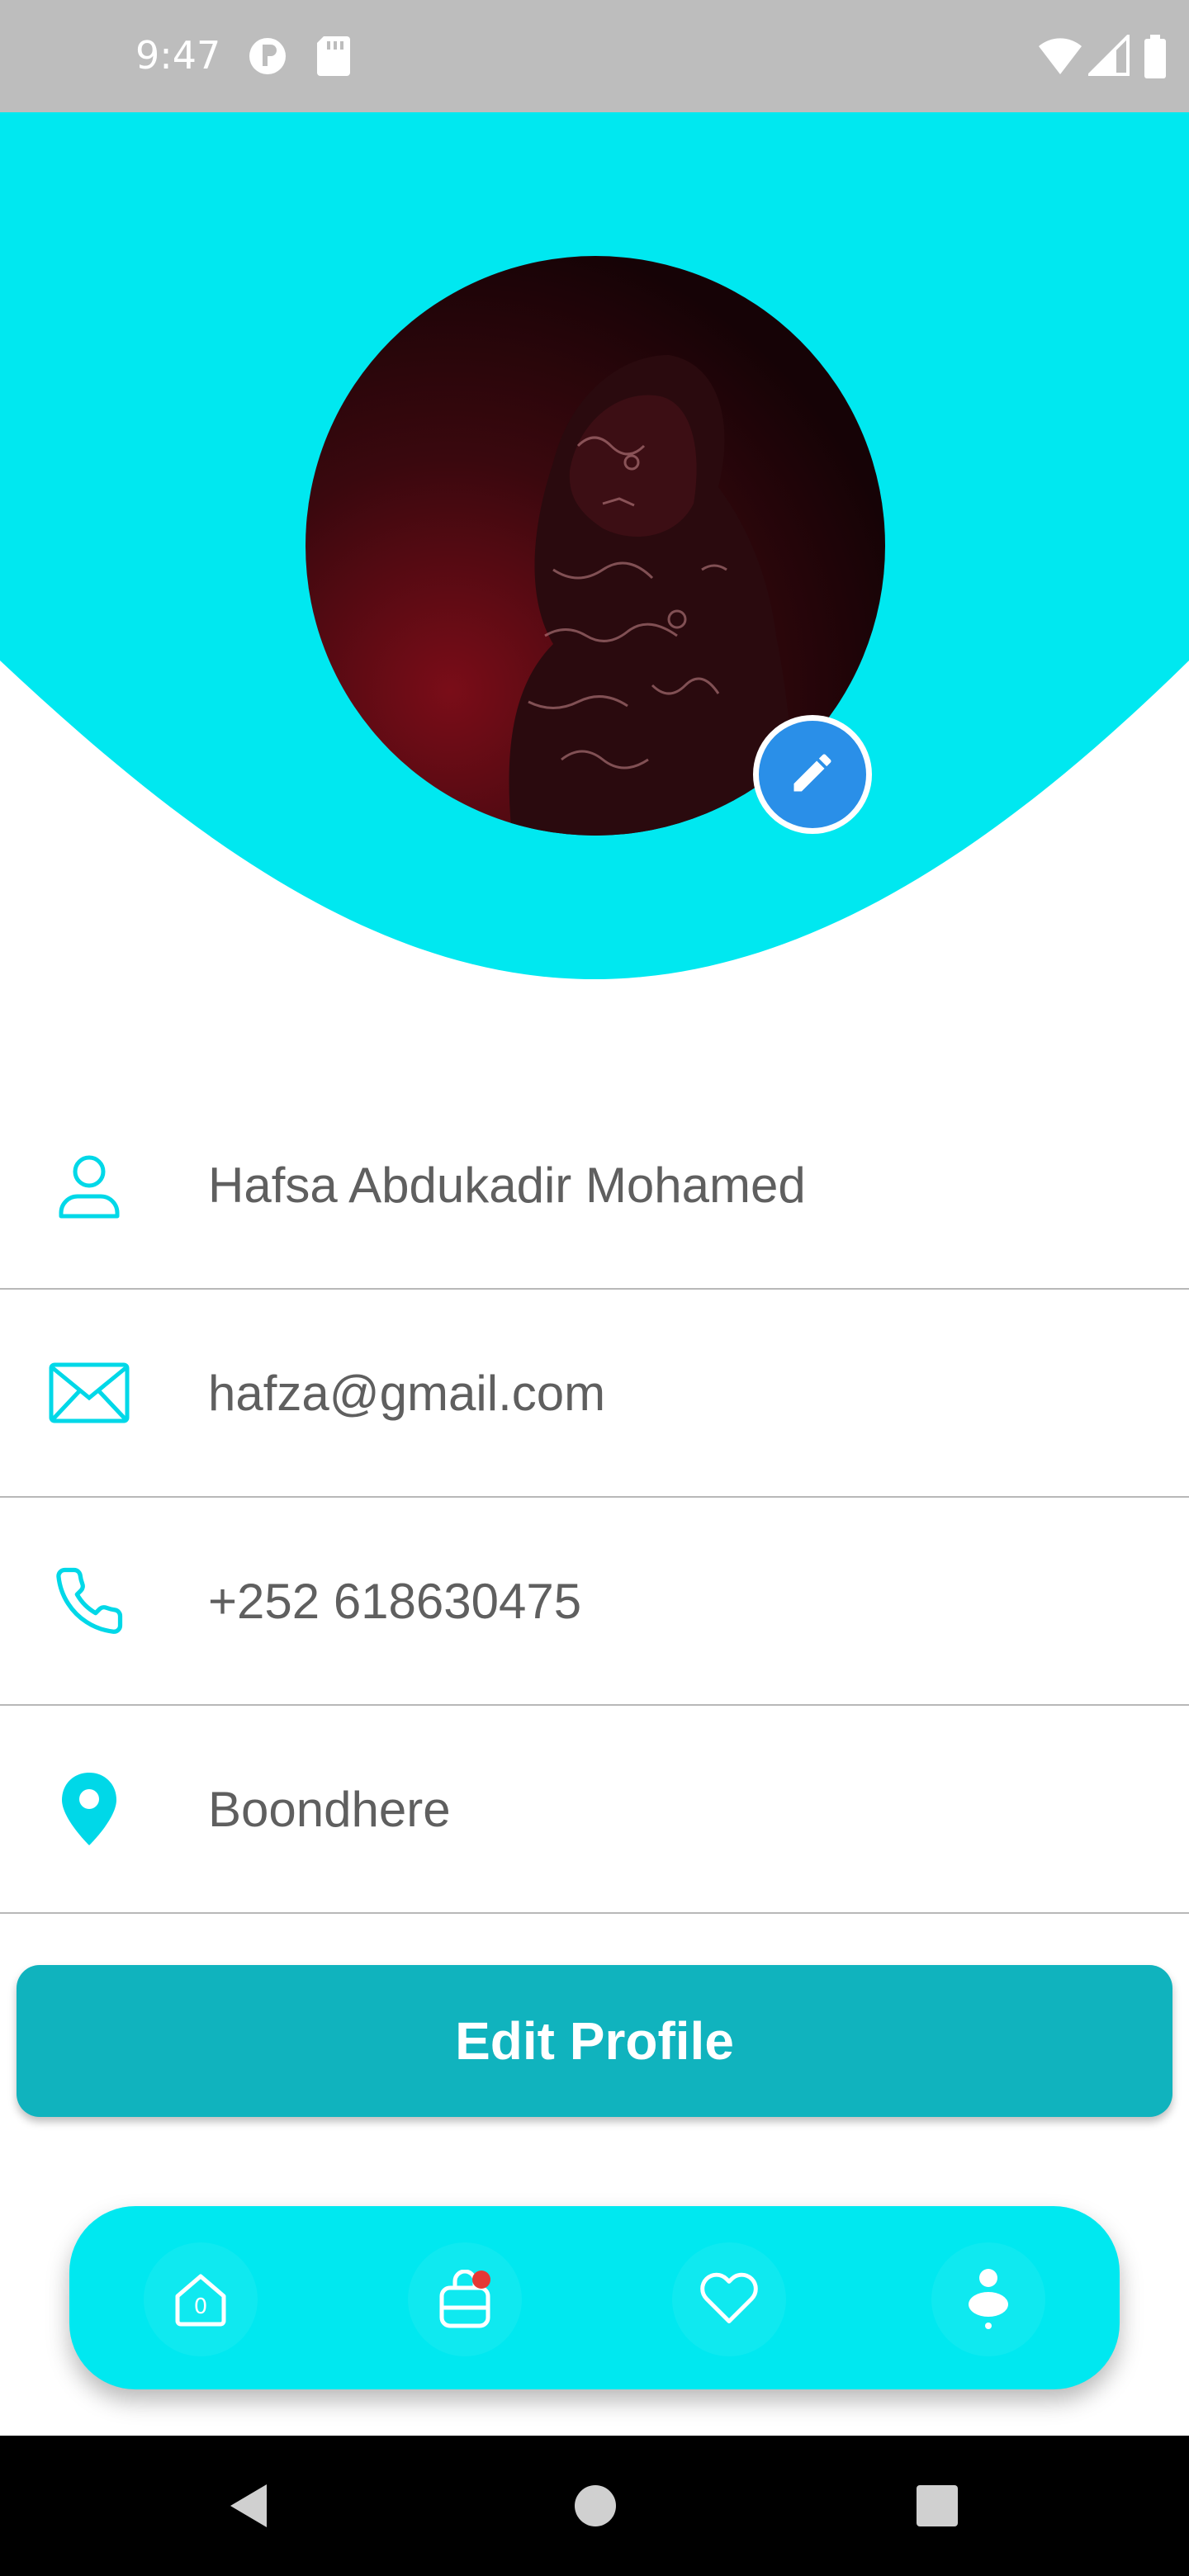 Image resolution: width=1189 pixels, height=2576 pixels. What do you see at coordinates (200, 2306) in the screenshot?
I see `home-badge: 0` at bounding box center [200, 2306].